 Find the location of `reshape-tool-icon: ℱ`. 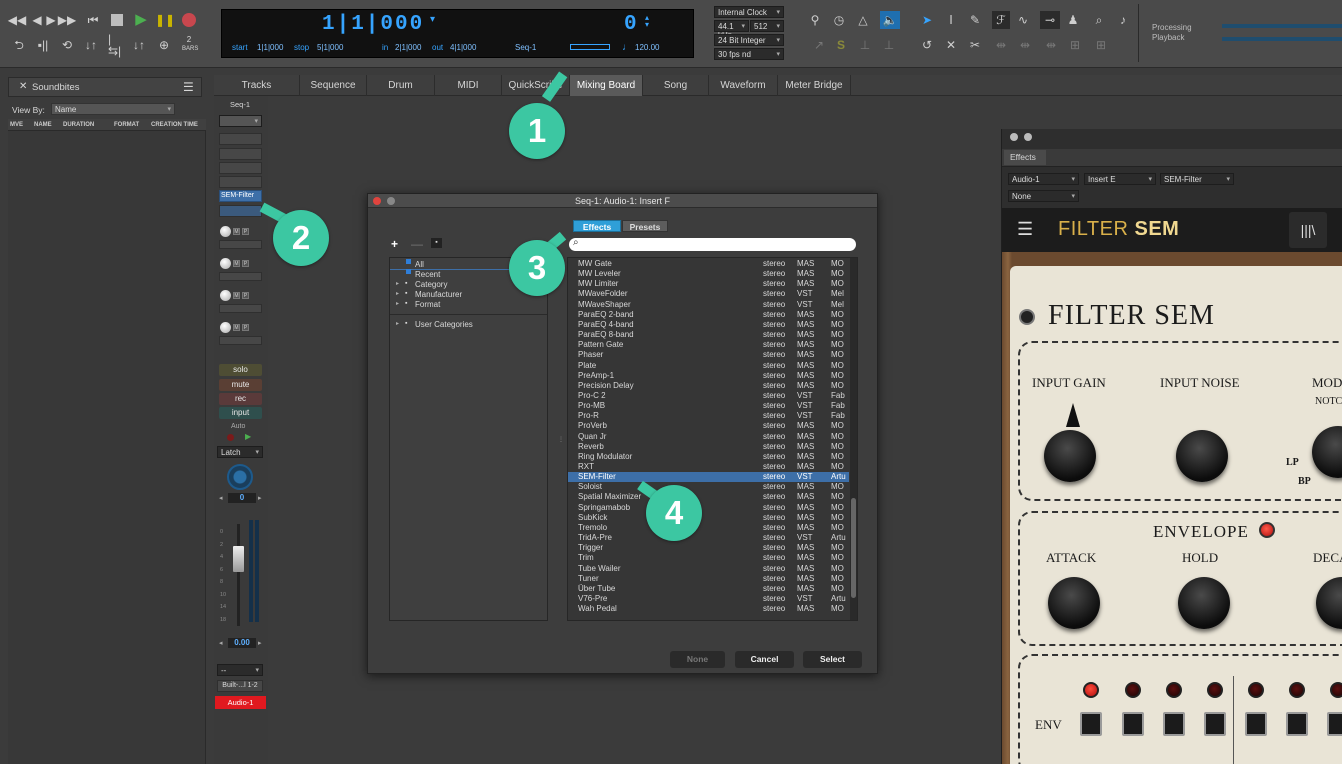

reshape-tool-icon: ℱ is located at coordinates (1001, 20).